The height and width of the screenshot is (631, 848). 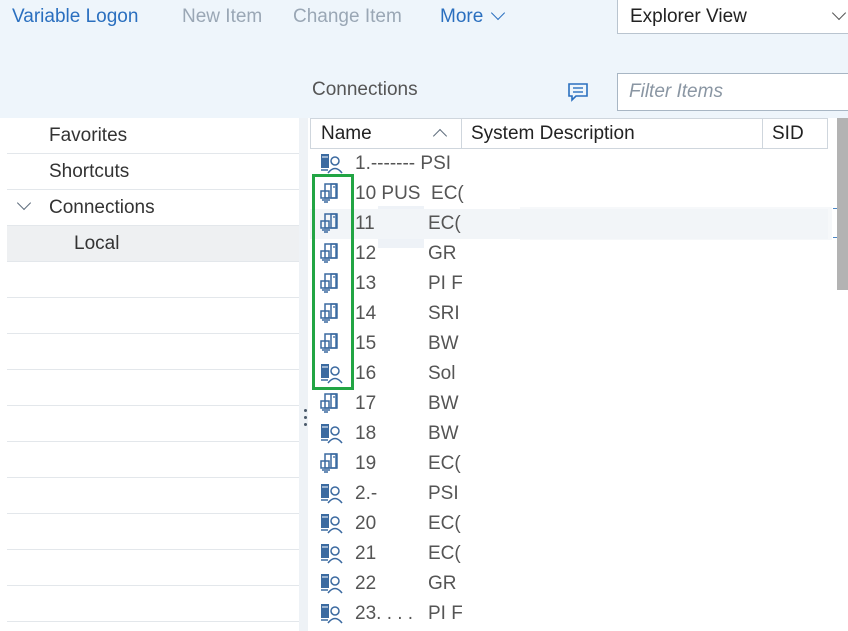 I want to click on table-row: 23. . . . PI F, so click(x=569, y=614).